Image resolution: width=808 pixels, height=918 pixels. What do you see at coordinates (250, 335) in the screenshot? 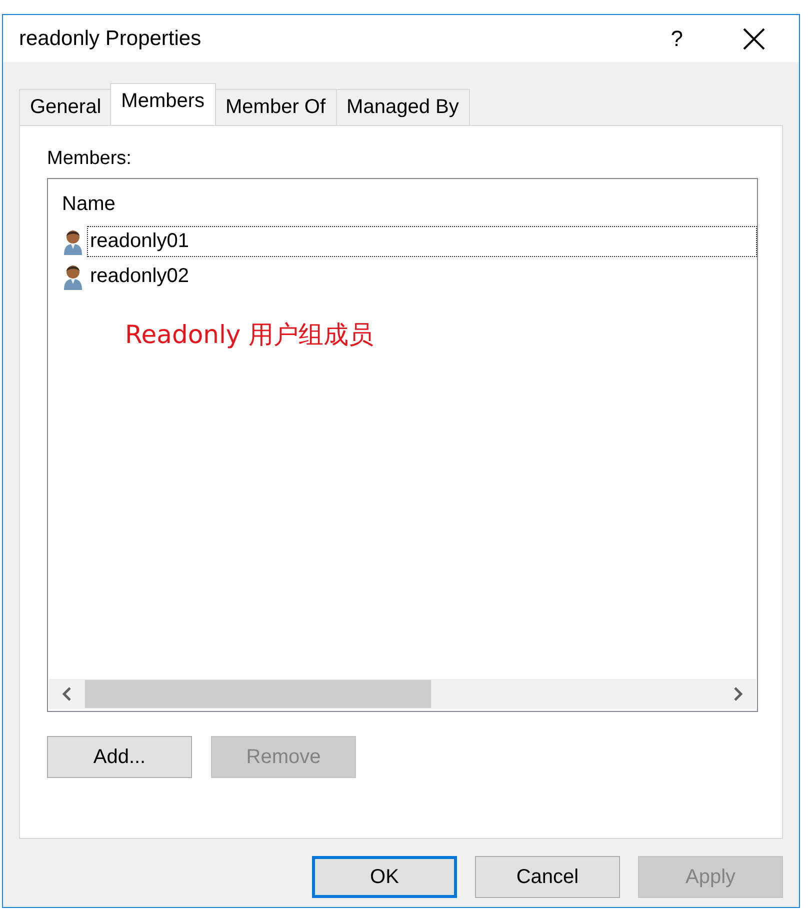
I see `annotation-text: Readonly 用户组成员` at bounding box center [250, 335].